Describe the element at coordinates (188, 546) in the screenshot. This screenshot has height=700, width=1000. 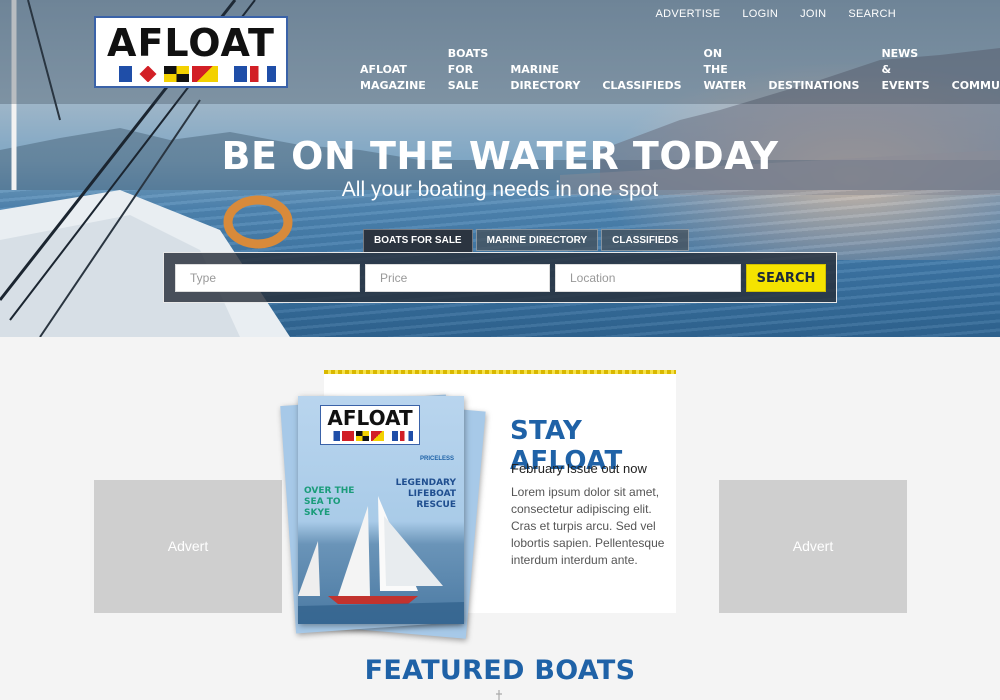
I see `advert-left: Advert` at that location.